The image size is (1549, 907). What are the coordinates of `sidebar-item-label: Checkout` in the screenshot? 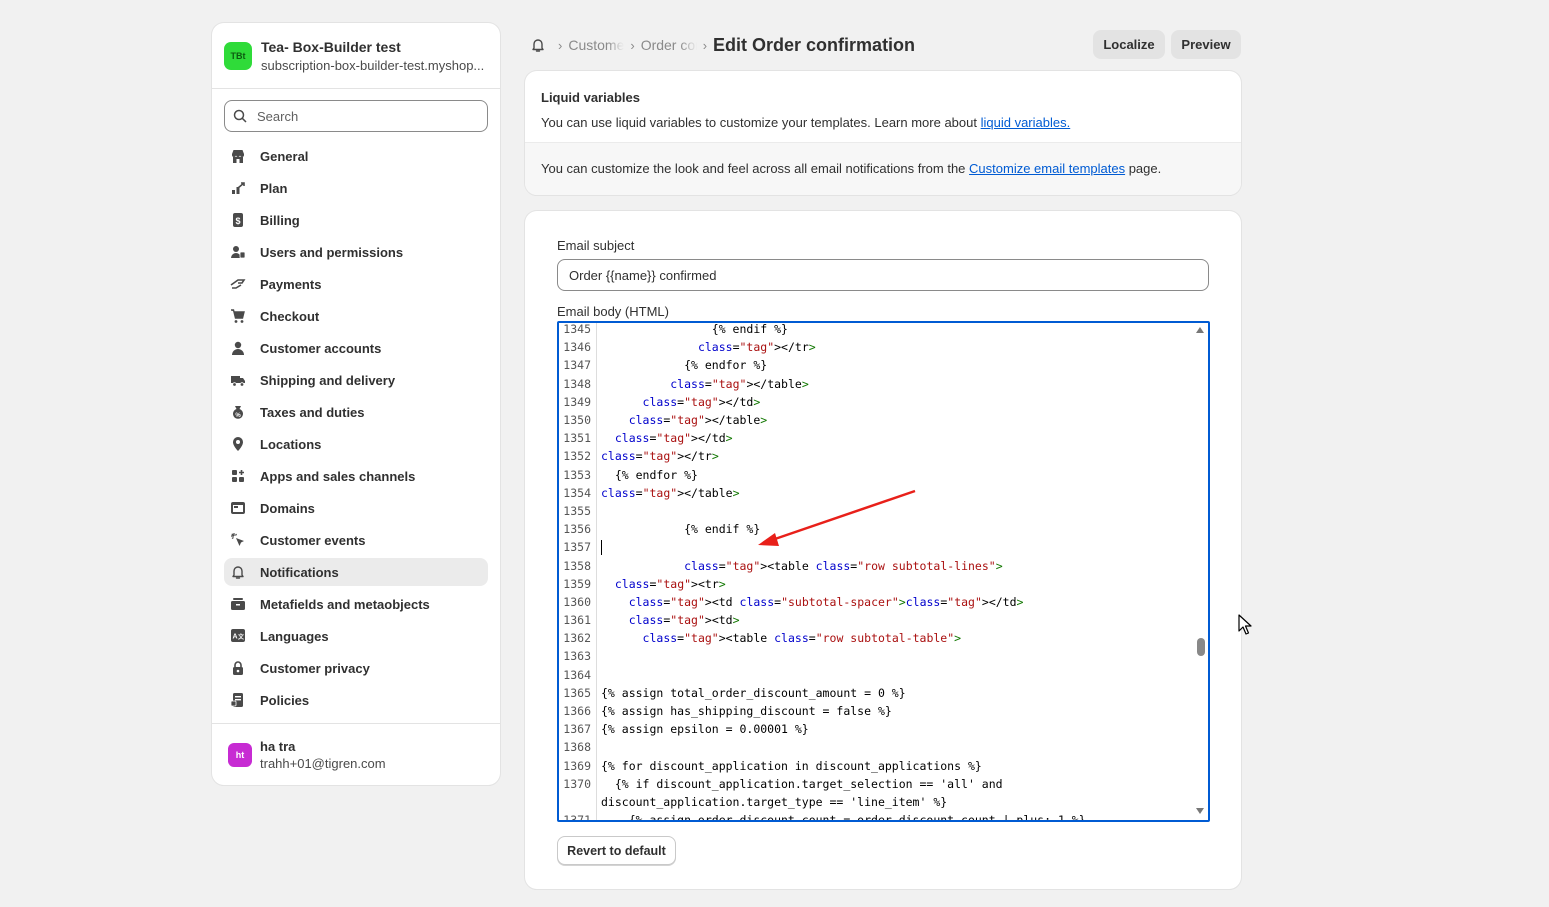 It's located at (290, 316).